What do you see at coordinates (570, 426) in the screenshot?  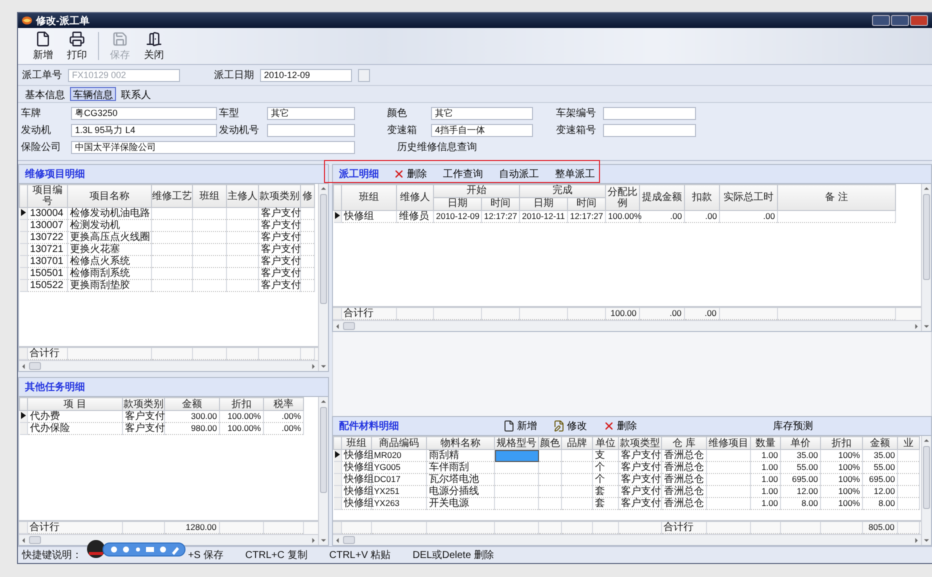 I see `toolbar-button: 修改` at bounding box center [570, 426].